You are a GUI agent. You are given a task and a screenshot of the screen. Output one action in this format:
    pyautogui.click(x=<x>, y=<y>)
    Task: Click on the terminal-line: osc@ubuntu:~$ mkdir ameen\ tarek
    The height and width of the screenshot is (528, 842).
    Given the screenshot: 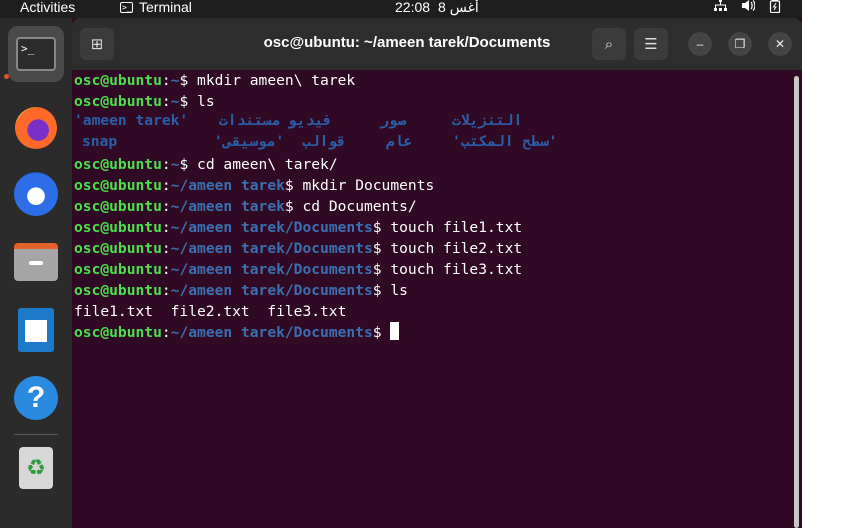 What is the action you would take?
    pyautogui.click(x=215, y=80)
    